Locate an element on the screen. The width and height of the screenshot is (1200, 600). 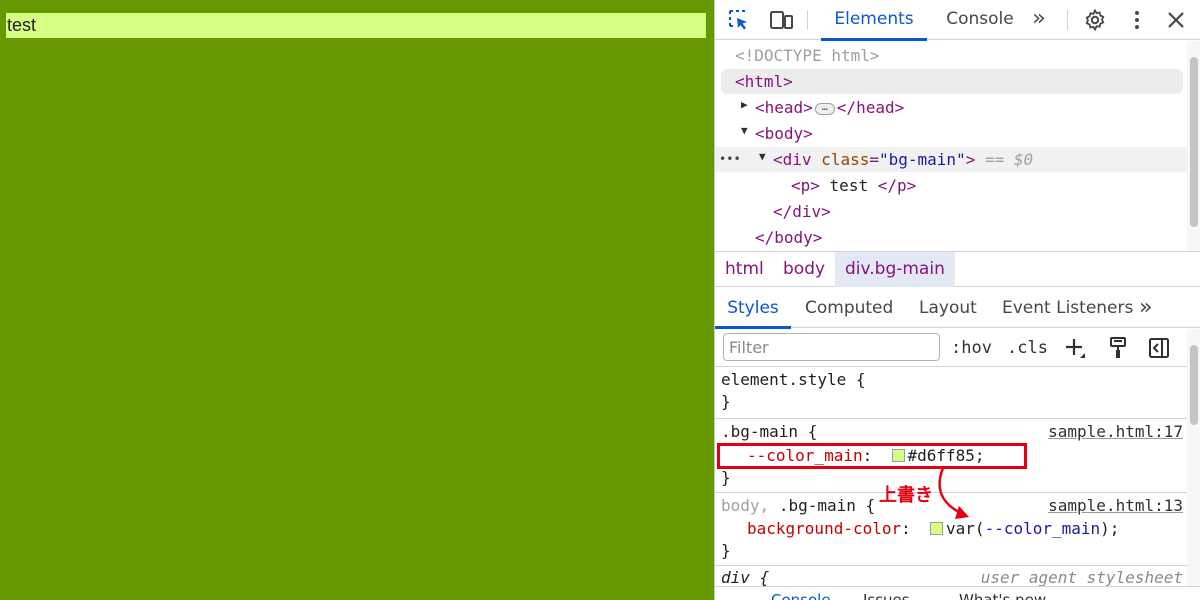
body-bg-main-close: } is located at coordinates (726, 550).